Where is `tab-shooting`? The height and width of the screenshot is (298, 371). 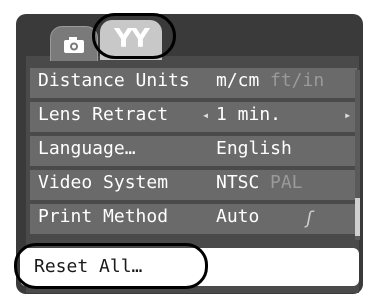
tab-shooting is located at coordinates (74, 43).